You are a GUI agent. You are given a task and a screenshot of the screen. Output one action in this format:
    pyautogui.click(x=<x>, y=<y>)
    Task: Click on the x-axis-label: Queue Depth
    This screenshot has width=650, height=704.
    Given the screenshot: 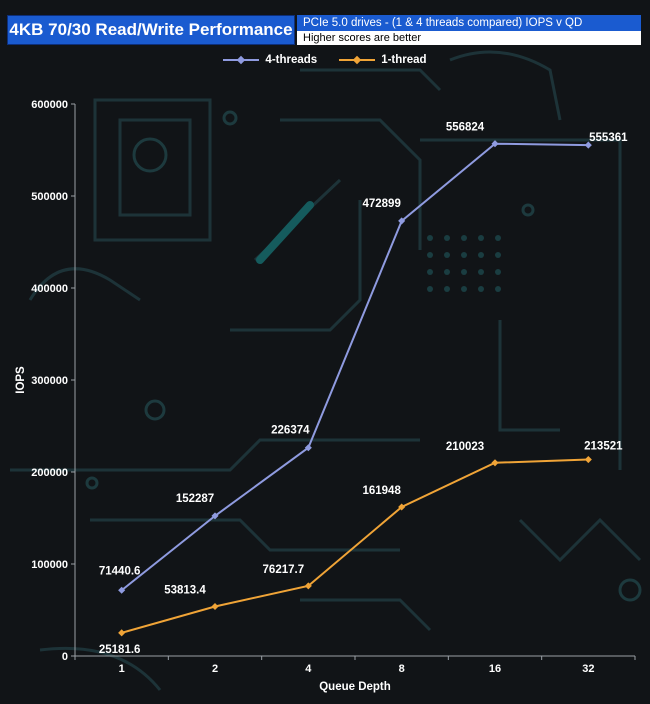 What is the action you would take?
    pyautogui.click(x=355, y=687)
    